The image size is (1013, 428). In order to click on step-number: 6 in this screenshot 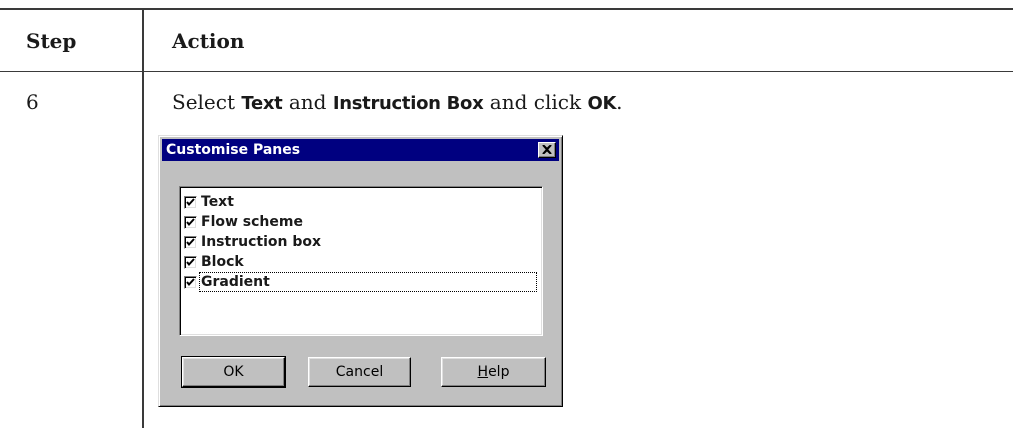, I will do `click(32, 102)`.